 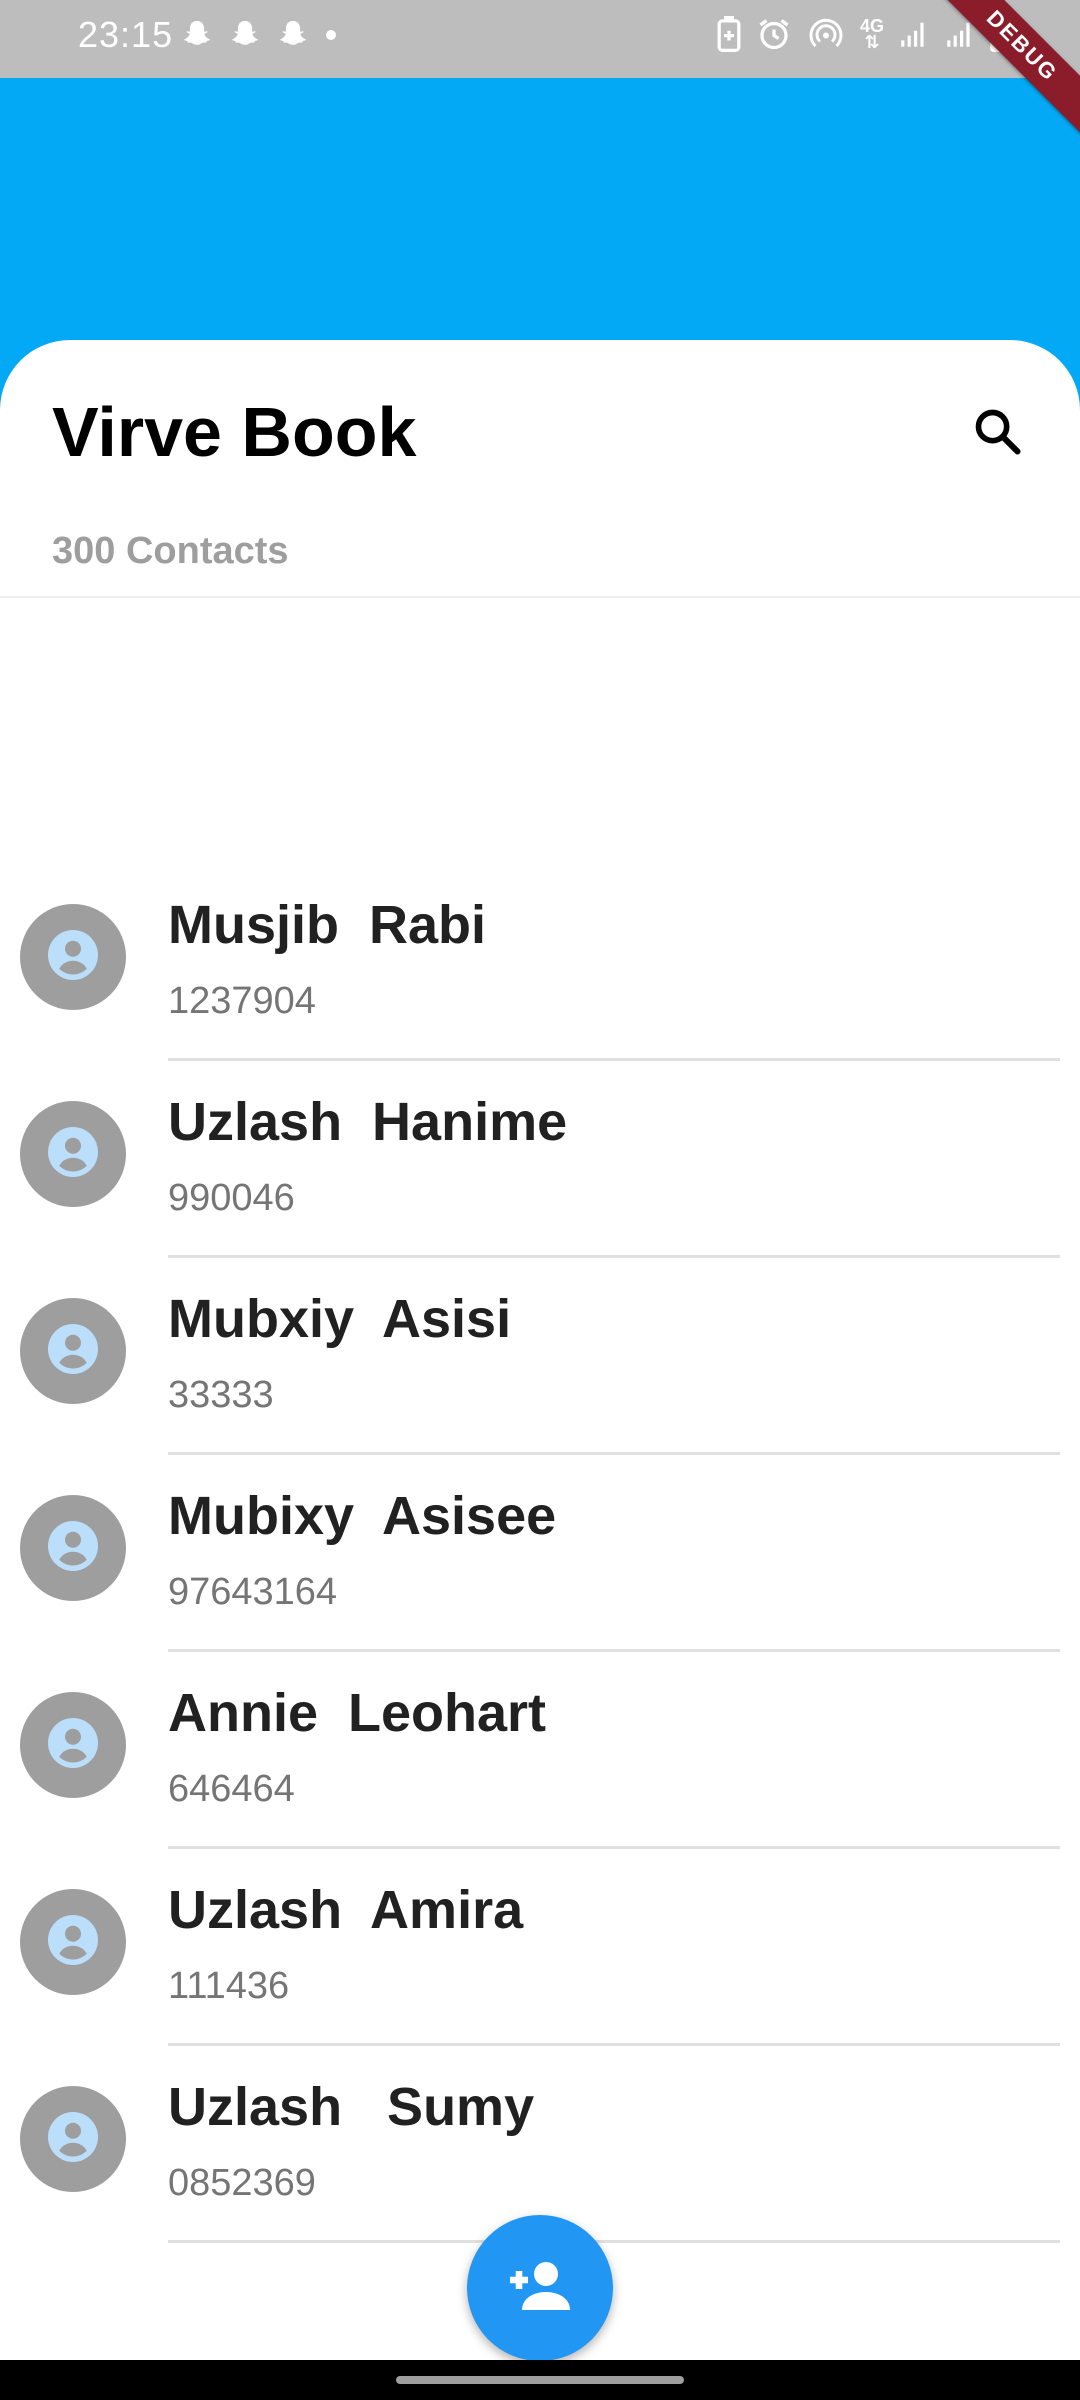 I want to click on navigation-bar, so click(x=540, y=2380).